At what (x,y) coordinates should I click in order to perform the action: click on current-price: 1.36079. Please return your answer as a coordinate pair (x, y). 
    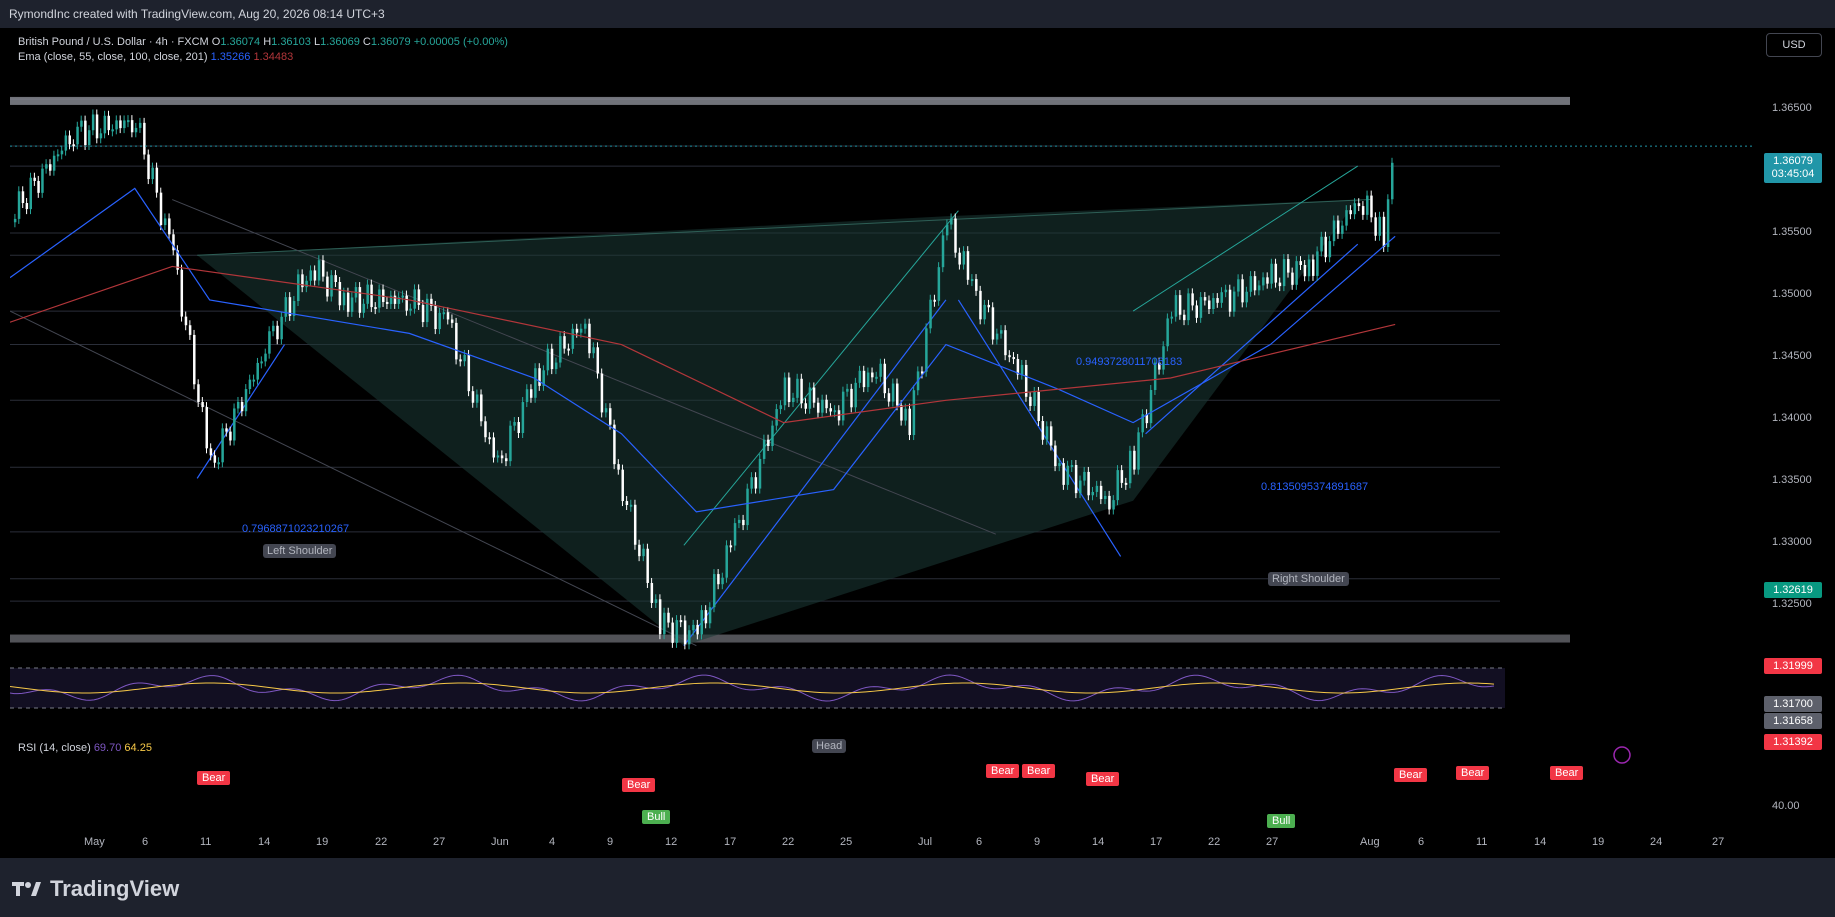
    Looking at the image, I should click on (1793, 161).